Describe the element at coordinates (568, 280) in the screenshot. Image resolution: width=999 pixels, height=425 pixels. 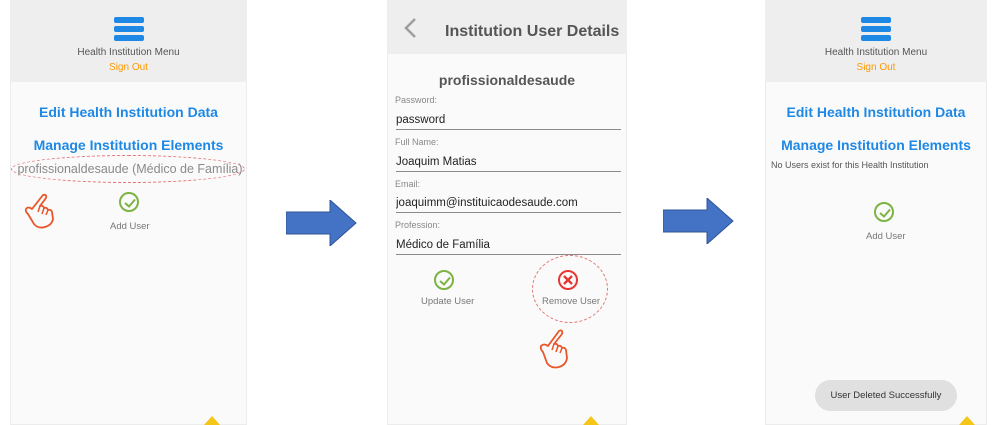
I see `remove-user-x-icon` at that location.